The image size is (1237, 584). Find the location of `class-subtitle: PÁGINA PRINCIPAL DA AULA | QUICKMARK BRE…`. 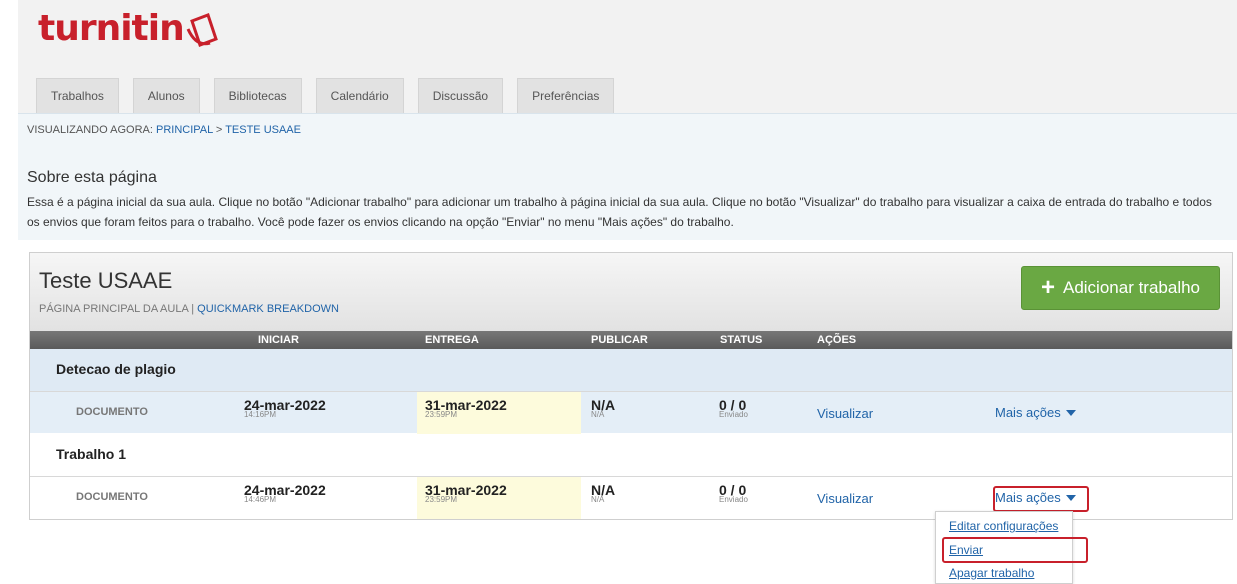

class-subtitle: PÁGINA PRINCIPAL DA AULA | QUICKMARK BRE… is located at coordinates (189, 309).